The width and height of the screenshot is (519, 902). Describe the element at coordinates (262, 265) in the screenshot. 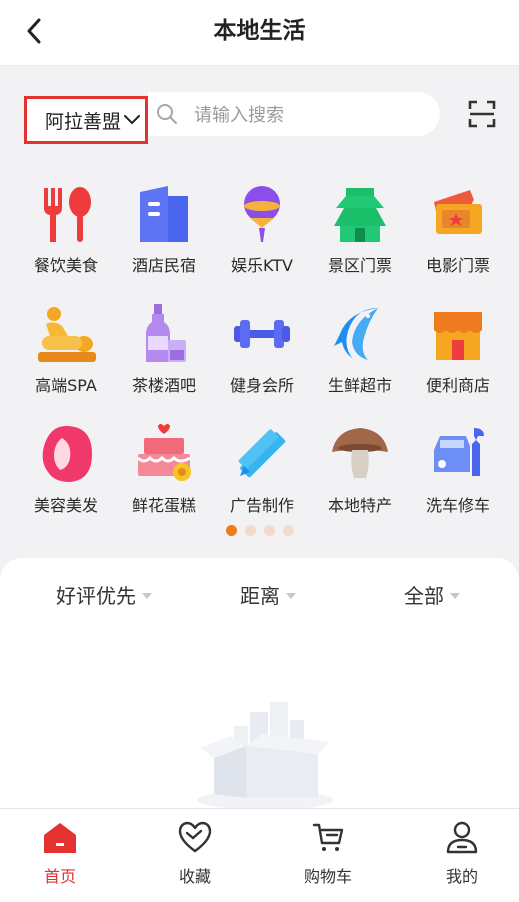

I see `category-label: 娱乐KTV` at that location.